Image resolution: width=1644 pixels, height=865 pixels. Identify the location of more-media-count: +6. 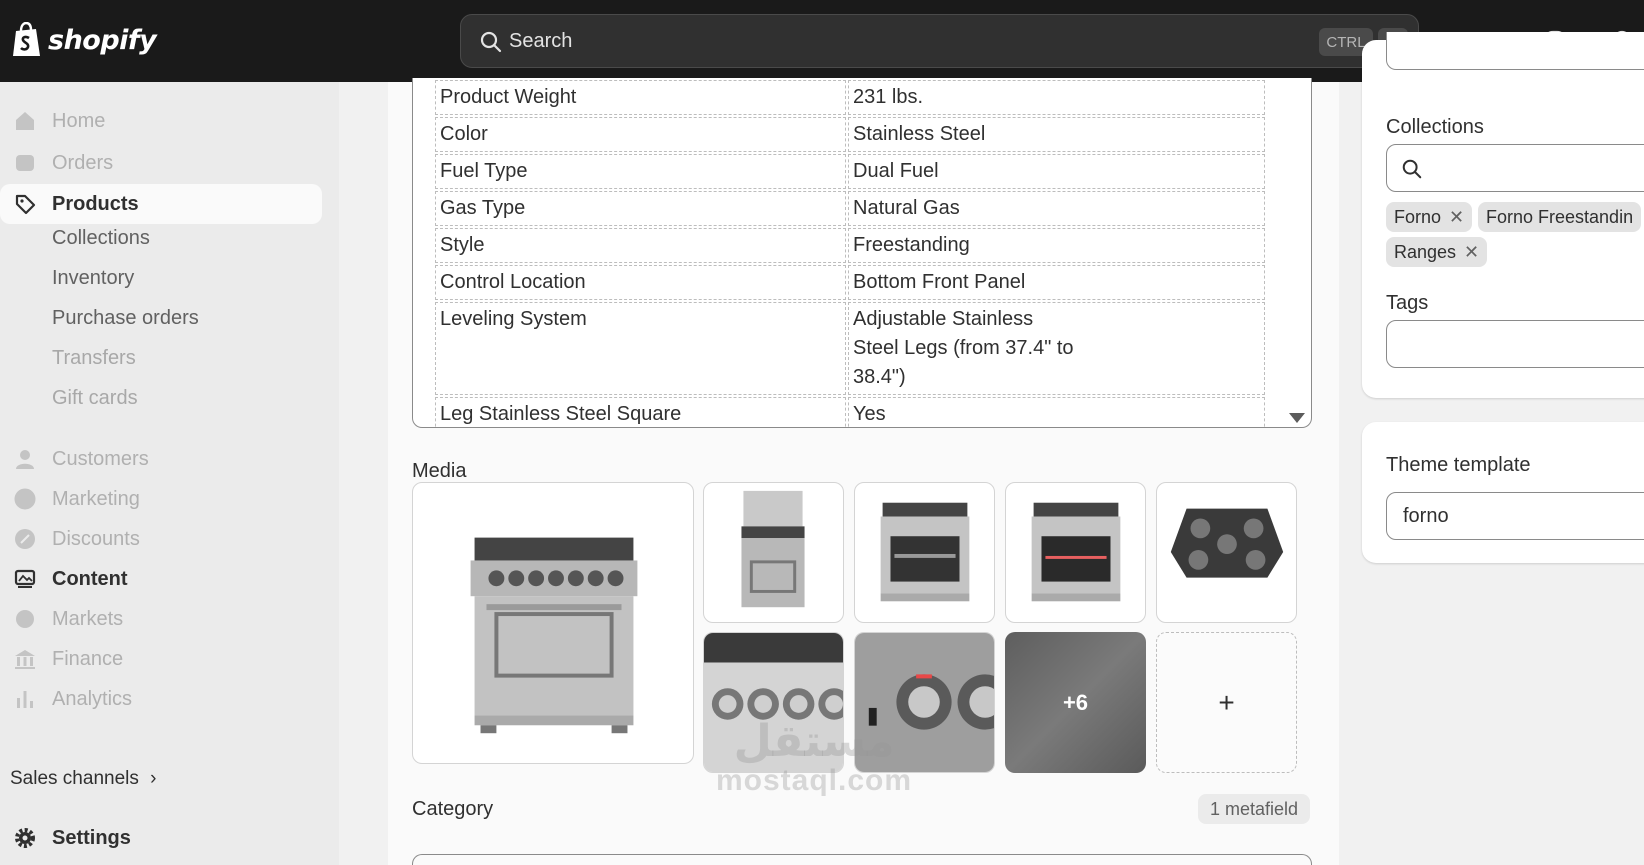
(1075, 702).